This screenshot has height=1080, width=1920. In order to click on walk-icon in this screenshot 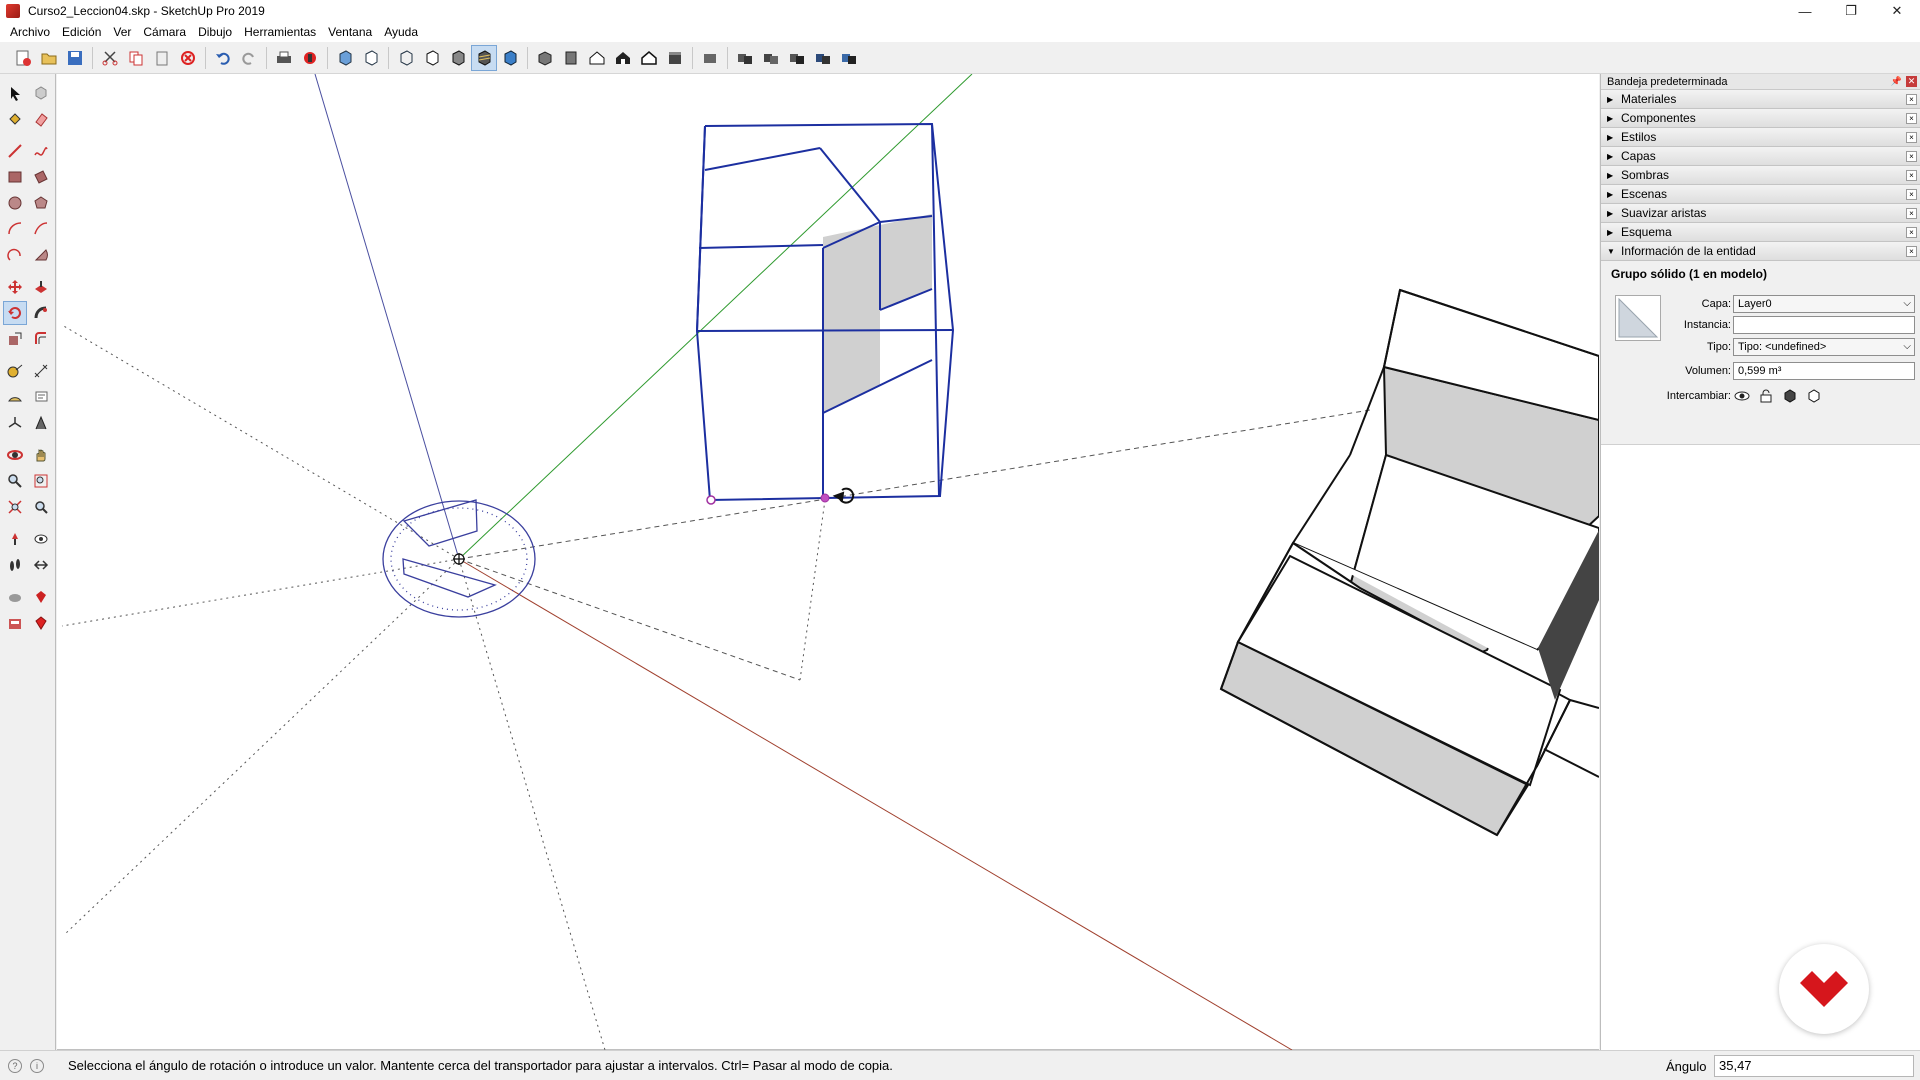, I will do `click(15, 565)`.